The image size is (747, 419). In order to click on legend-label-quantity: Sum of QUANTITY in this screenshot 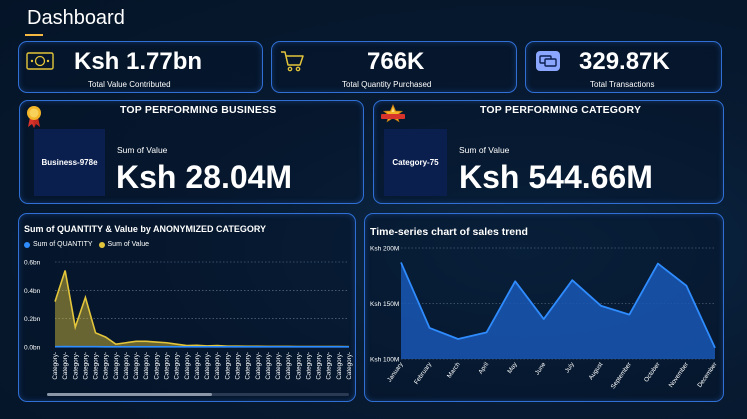, I will do `click(63, 244)`.